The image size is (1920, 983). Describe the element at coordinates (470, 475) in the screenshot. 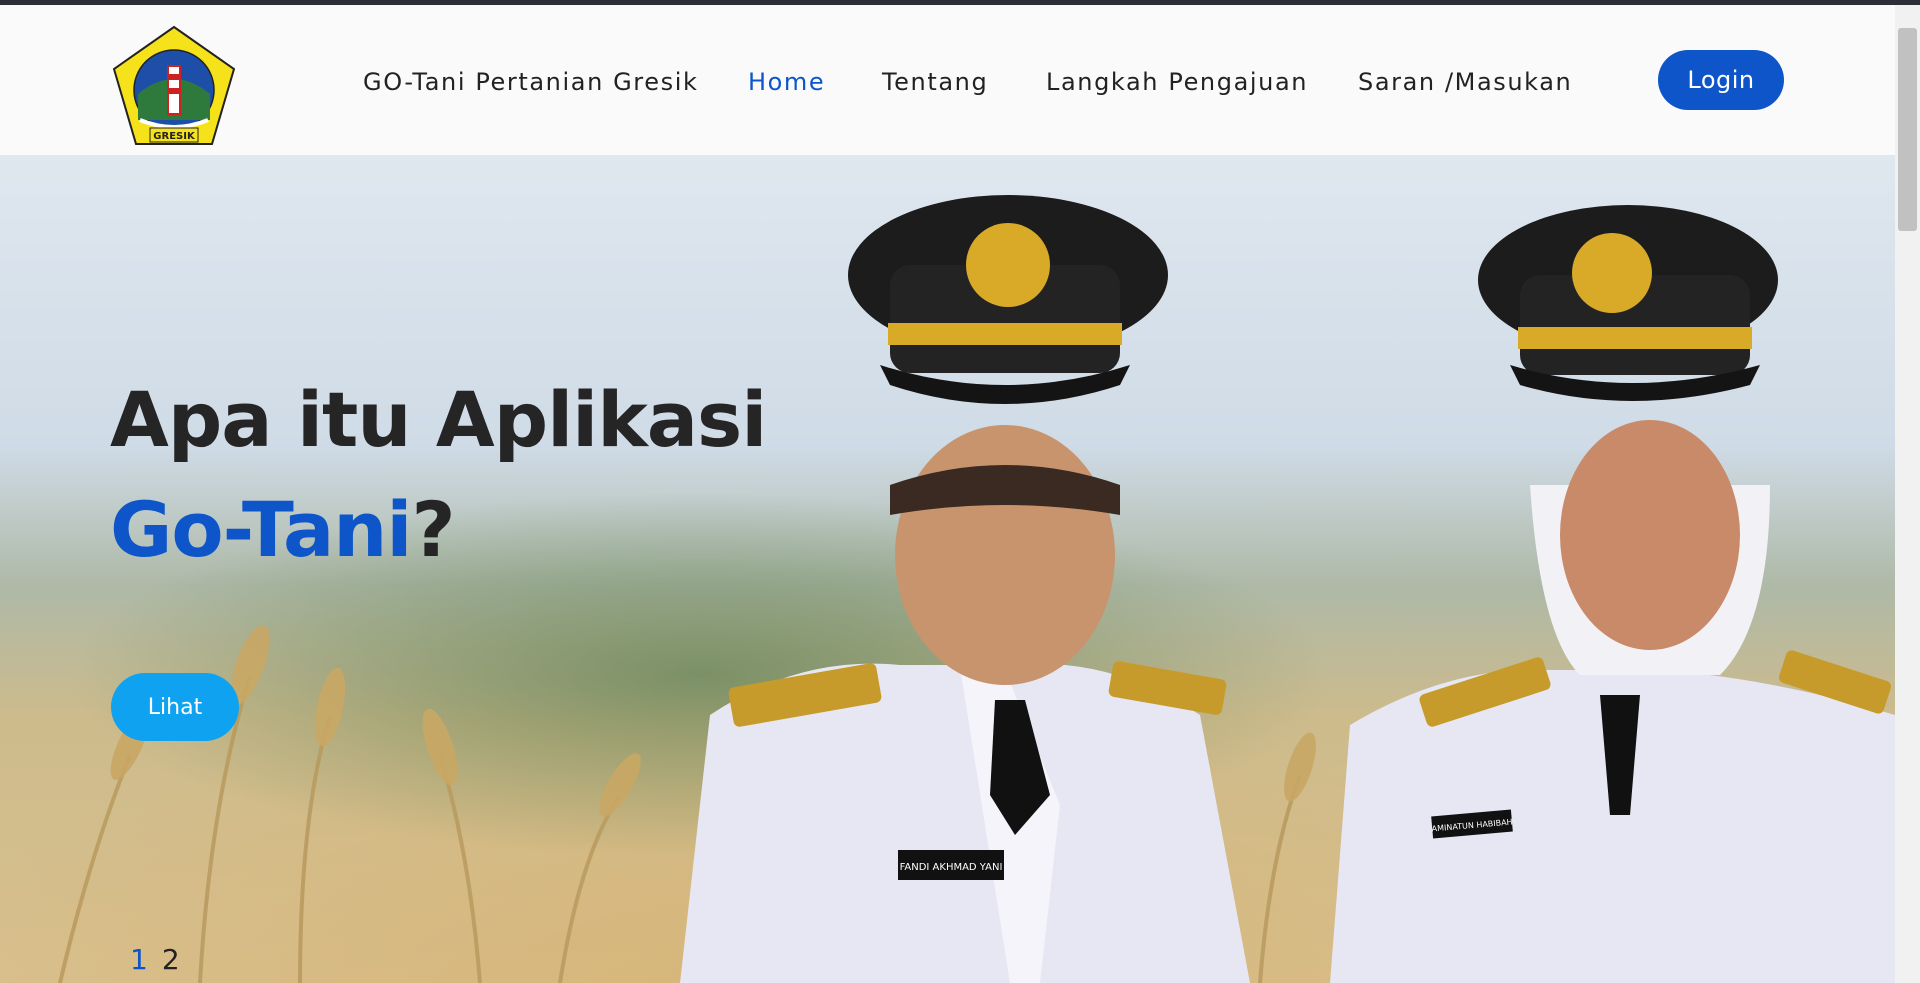

I see `hero-title: Apa itu Aplikasi Go-Tani?` at that location.